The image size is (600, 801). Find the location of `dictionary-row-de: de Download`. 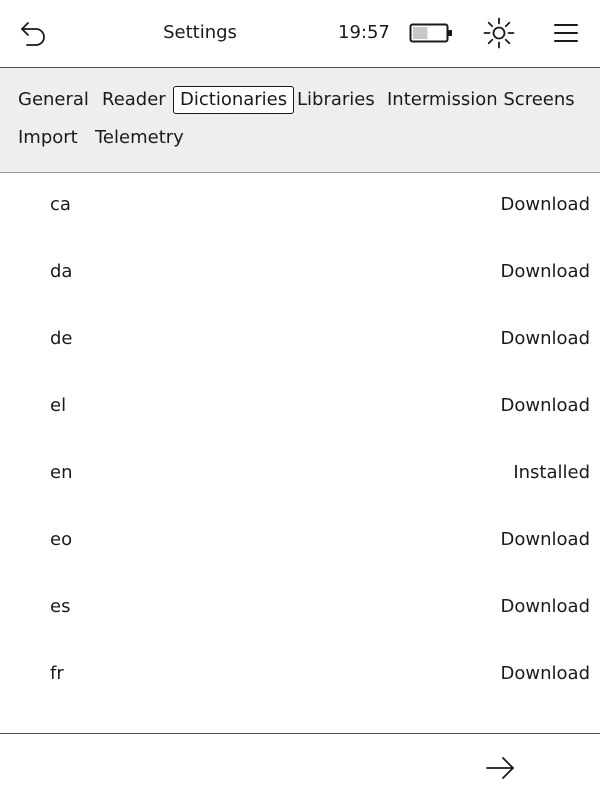

dictionary-row-de: de Download is located at coordinates (300, 339).